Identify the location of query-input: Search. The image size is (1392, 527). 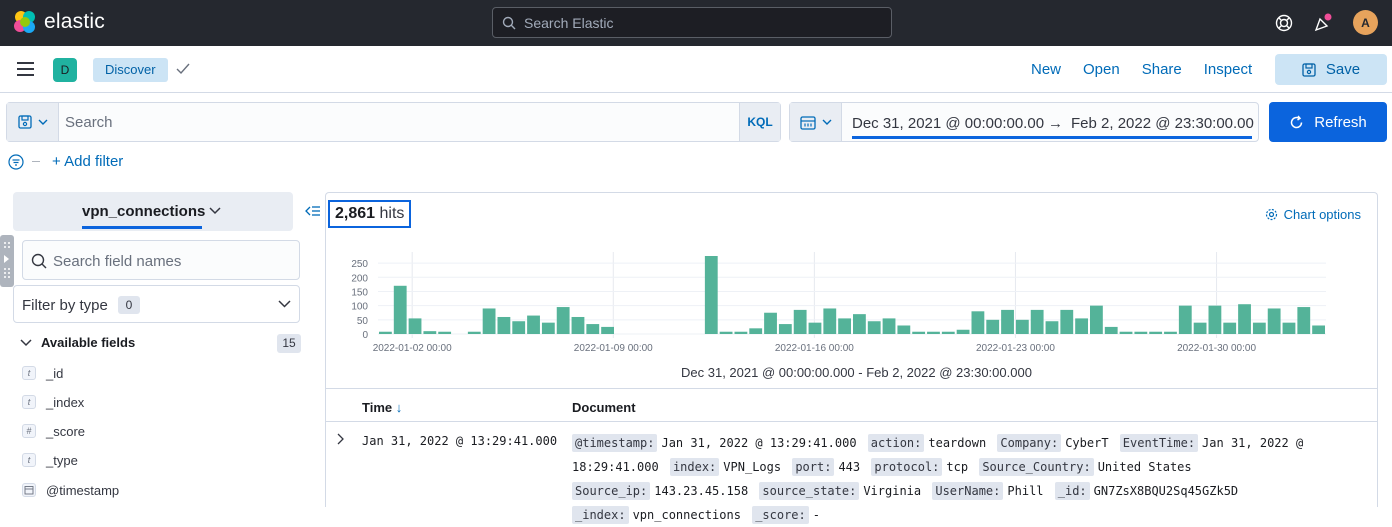
(89, 122).